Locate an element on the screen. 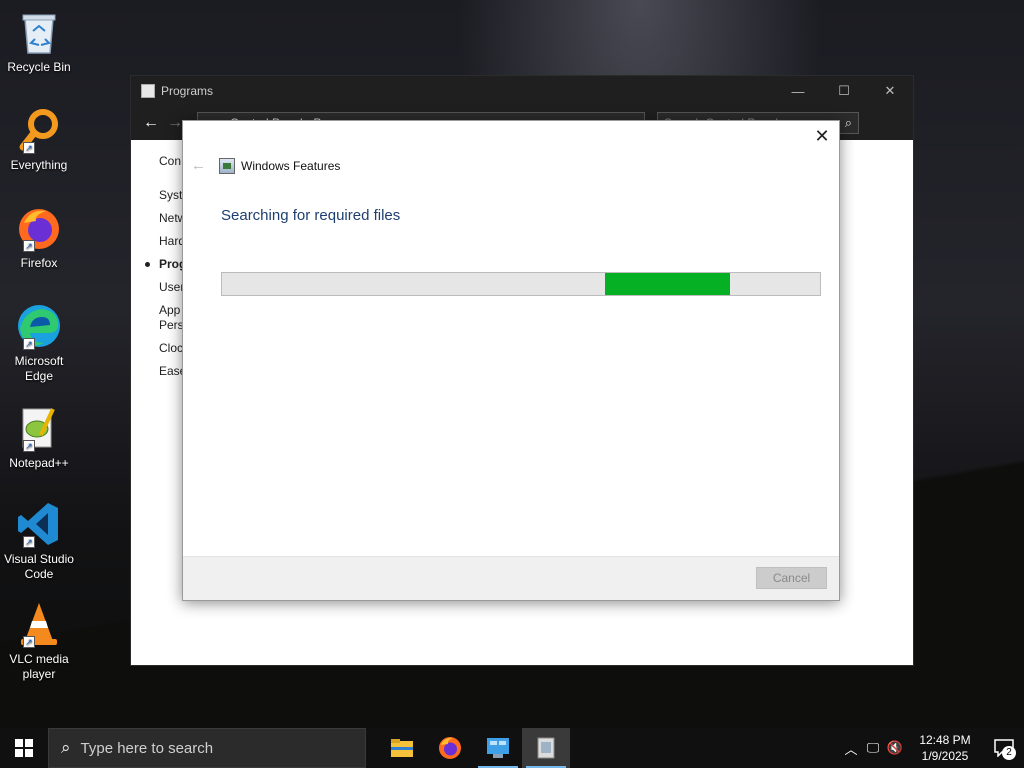  start-button is located at coordinates (24, 748).